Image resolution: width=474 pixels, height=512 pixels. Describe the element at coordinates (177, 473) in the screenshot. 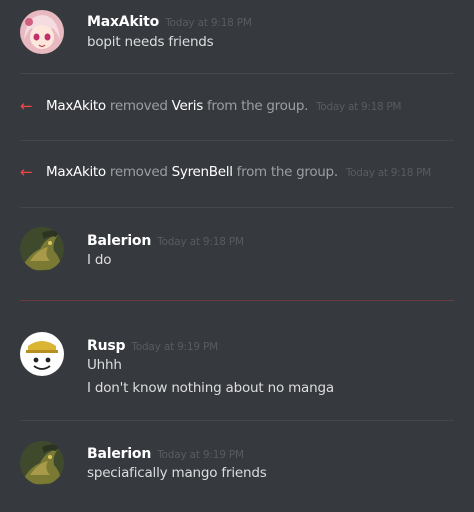

I see `message-text: speciafically mango friends` at that location.